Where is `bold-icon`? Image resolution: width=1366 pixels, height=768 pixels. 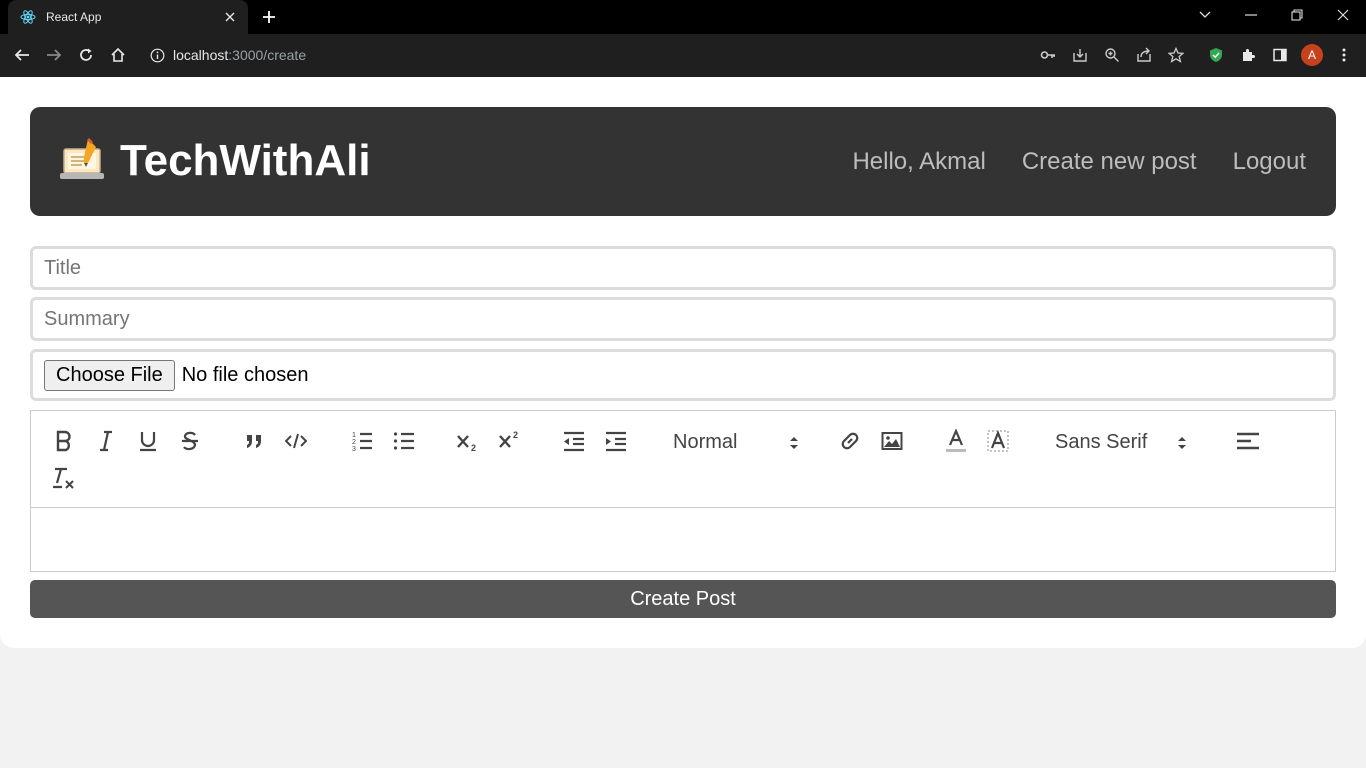 bold-icon is located at coordinates (64, 441).